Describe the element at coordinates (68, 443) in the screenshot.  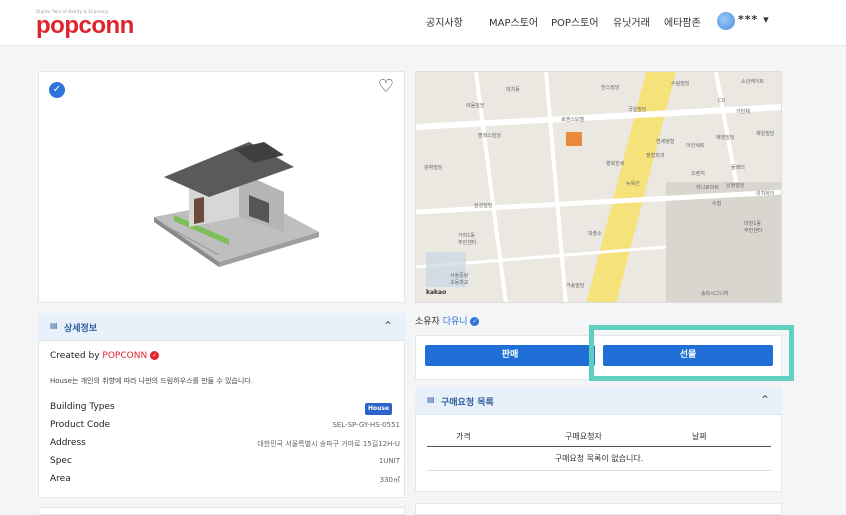
I see `address-label: Address` at that location.